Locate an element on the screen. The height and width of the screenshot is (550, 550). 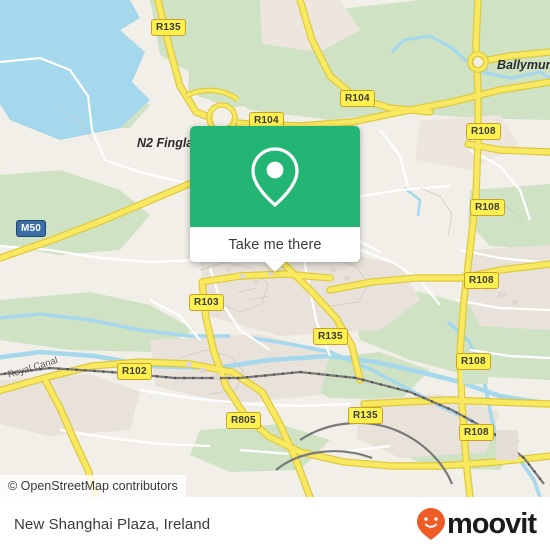
location-popup-card: Take me there is located at coordinates (275, 199).